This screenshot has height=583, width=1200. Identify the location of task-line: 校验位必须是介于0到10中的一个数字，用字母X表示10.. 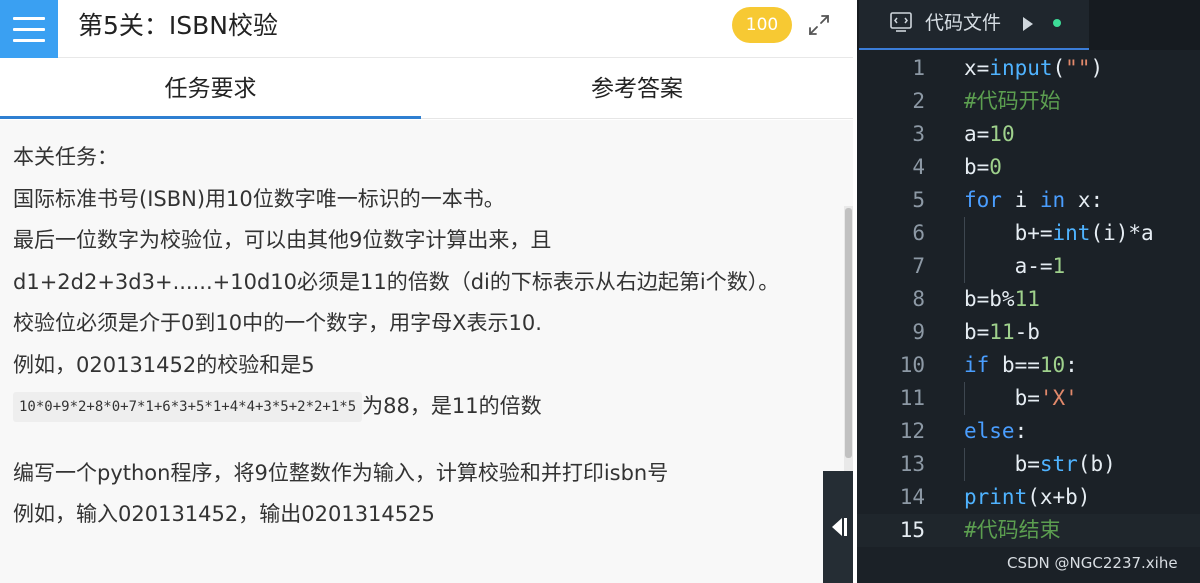
(277, 323).